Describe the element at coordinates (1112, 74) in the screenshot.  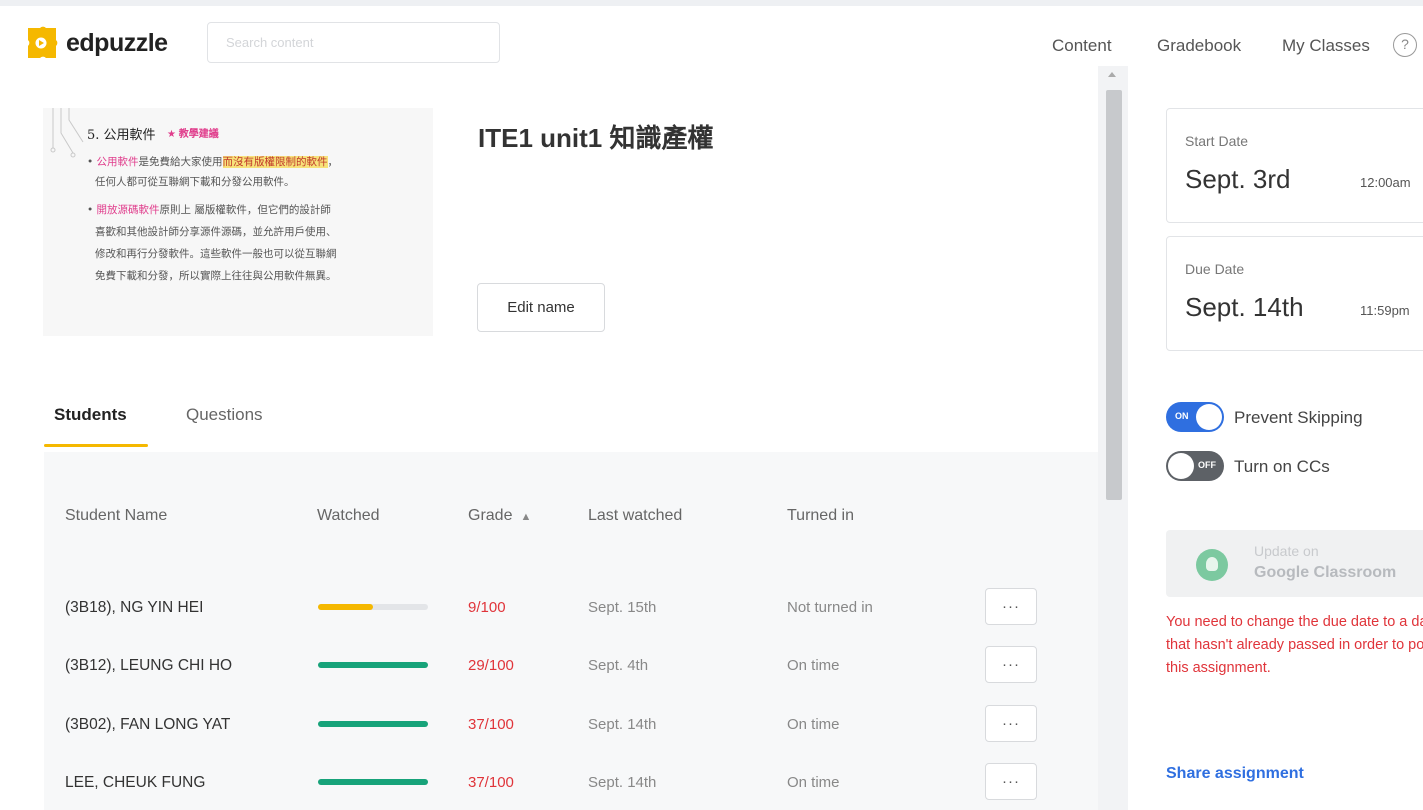
I see `scroll-up-arrow-icon` at that location.